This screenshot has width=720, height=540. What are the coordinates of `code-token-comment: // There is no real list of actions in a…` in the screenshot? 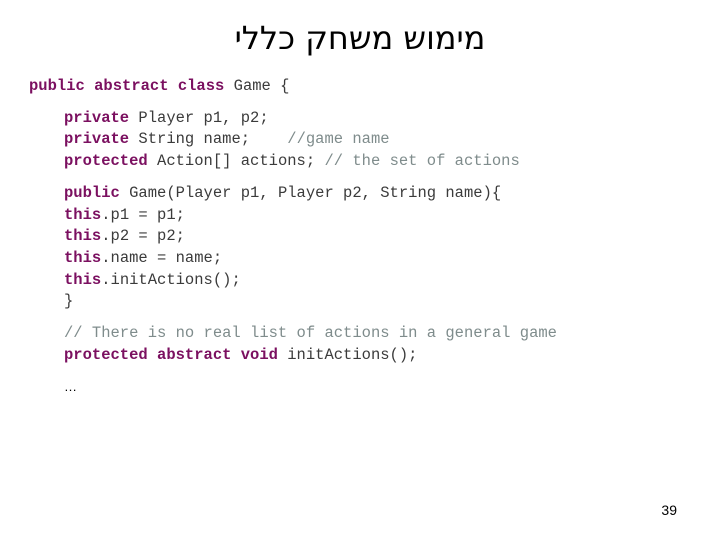 It's located at (310, 333).